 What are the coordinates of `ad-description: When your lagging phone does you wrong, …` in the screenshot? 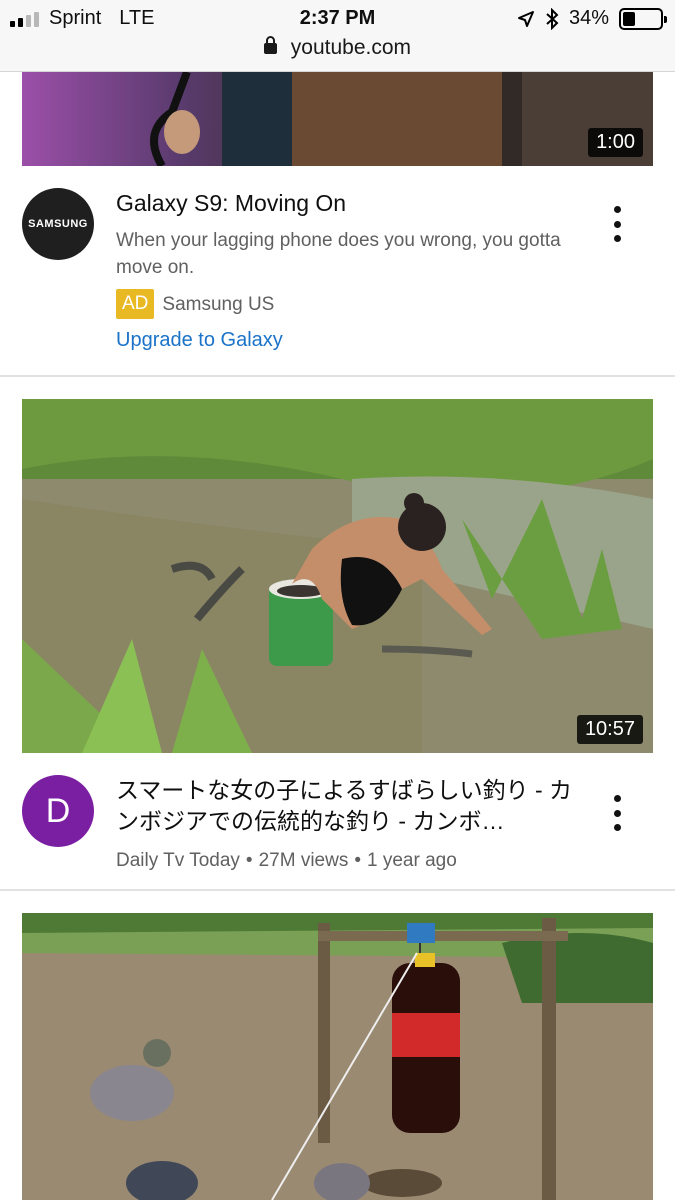 It's located at (338, 254).